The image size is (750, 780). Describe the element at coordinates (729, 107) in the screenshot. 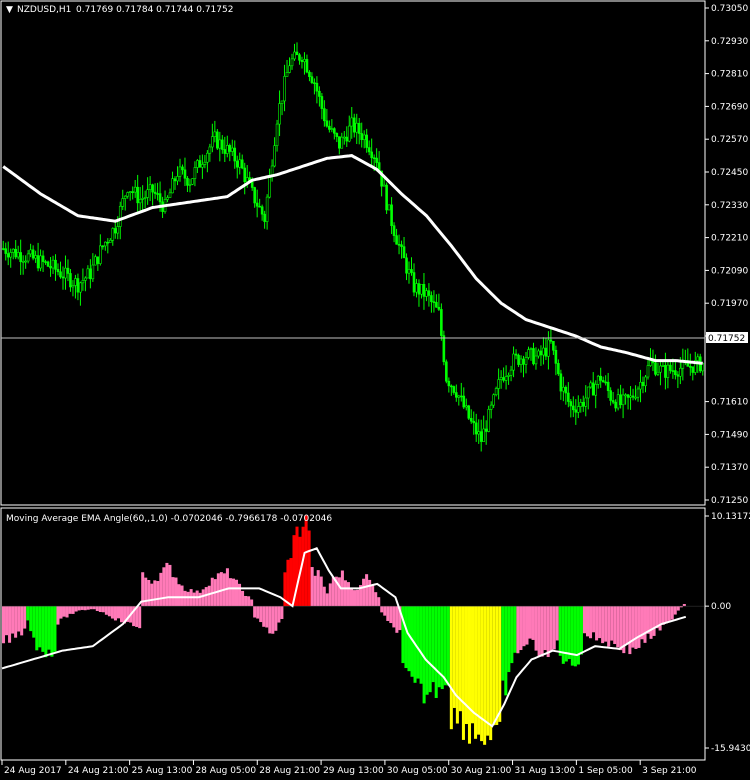

I see `price-tick-label: 0.72690` at that location.